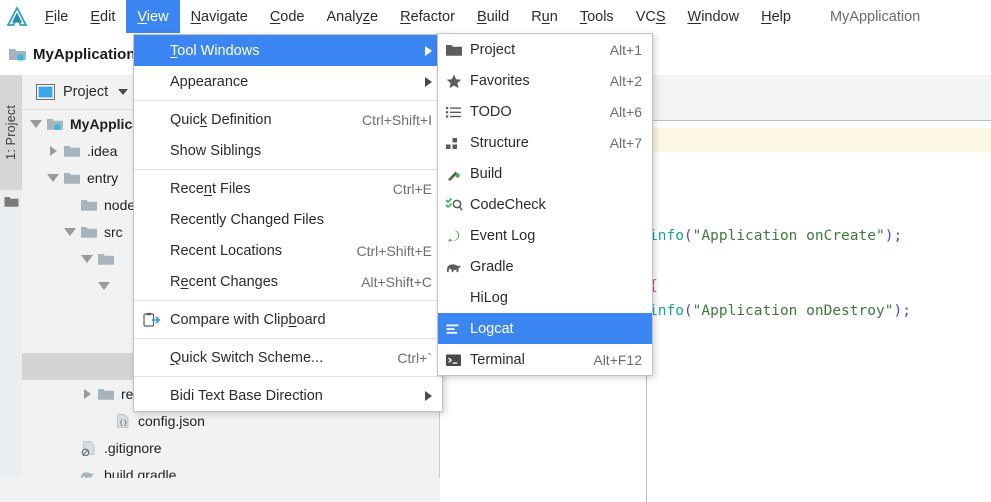  Describe the element at coordinates (454, 267) in the screenshot. I see `gradle-elephant-icon` at that location.